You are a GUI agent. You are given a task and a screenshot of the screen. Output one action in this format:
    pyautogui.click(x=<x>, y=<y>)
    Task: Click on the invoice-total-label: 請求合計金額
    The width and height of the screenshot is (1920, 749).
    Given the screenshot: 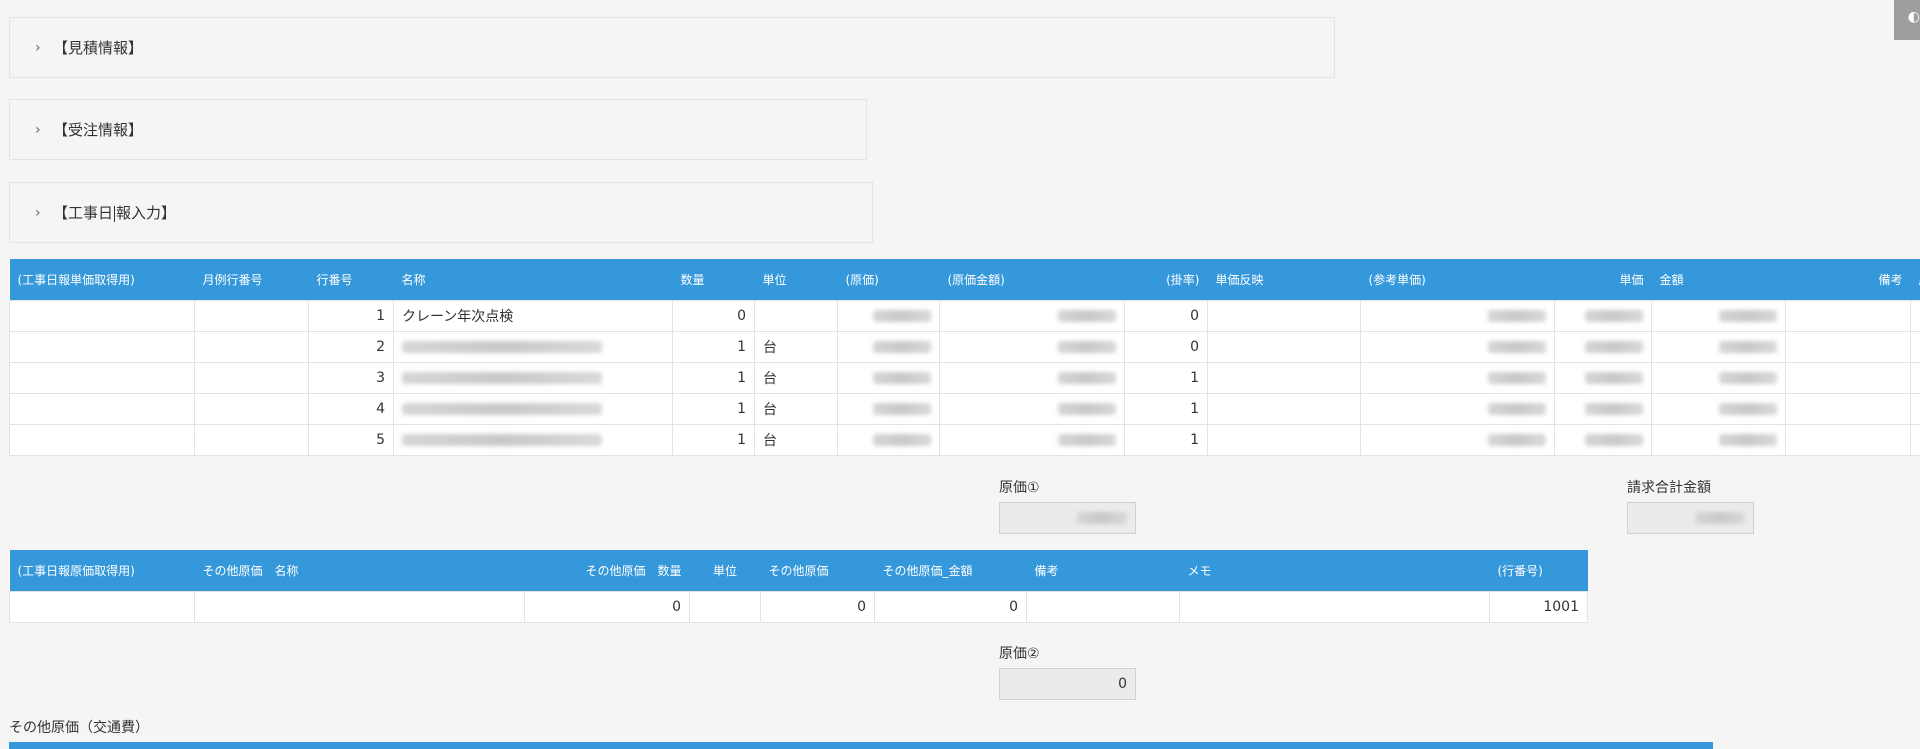 What is the action you would take?
    pyautogui.click(x=1669, y=488)
    